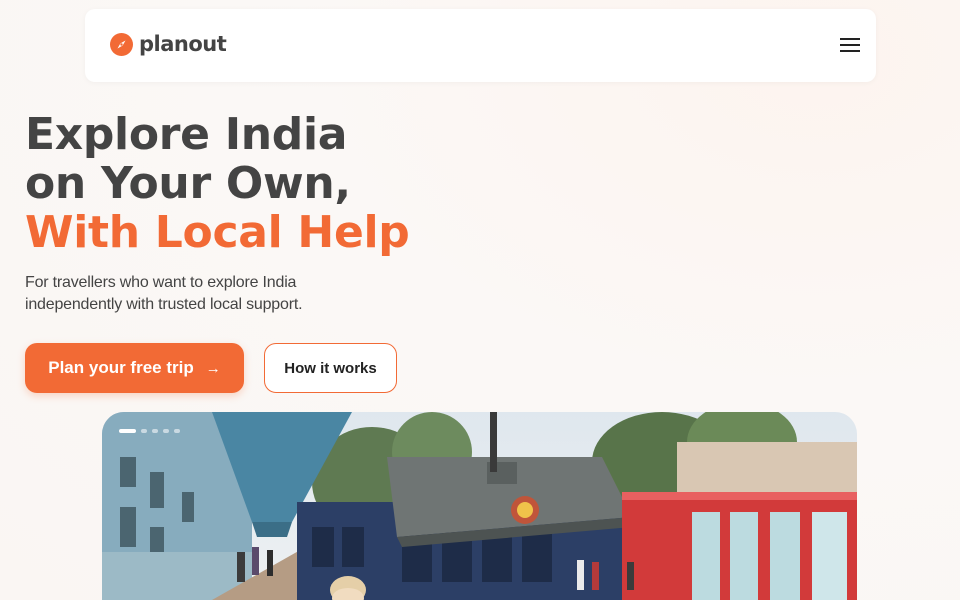 The width and height of the screenshot is (960, 600). I want to click on plan-free-trip-label: Plan your free trip, so click(121, 367).